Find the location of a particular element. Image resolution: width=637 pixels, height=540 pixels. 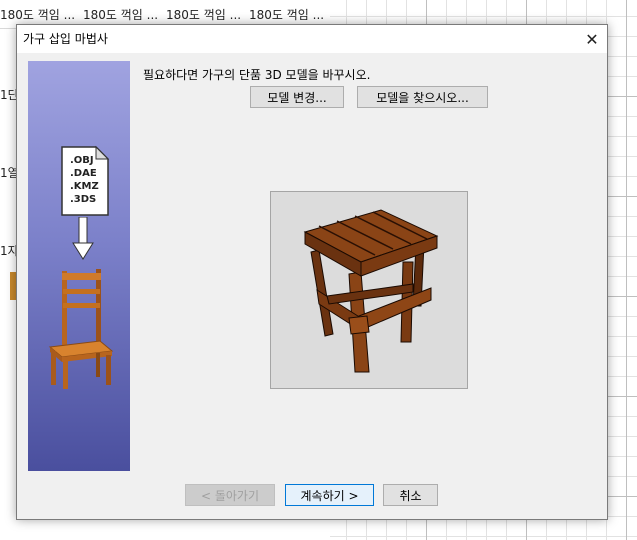

format-label: .OBJ is located at coordinates (82, 160).